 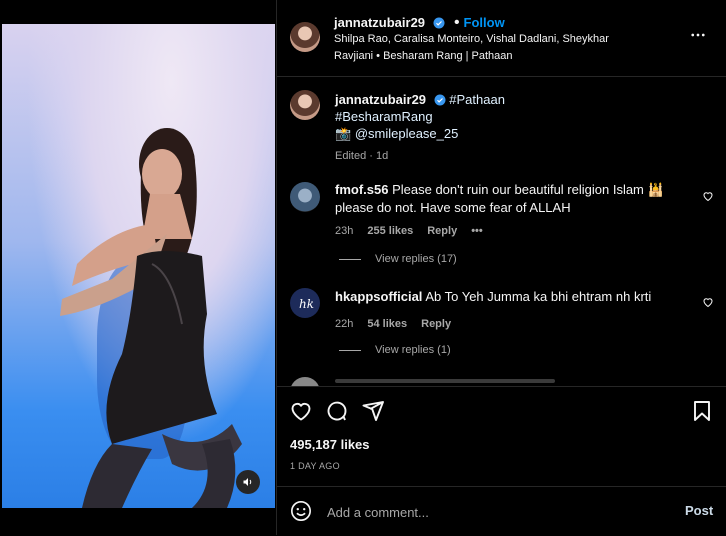 What do you see at coordinates (698, 37) in the screenshot?
I see `post-options-button` at bounding box center [698, 37].